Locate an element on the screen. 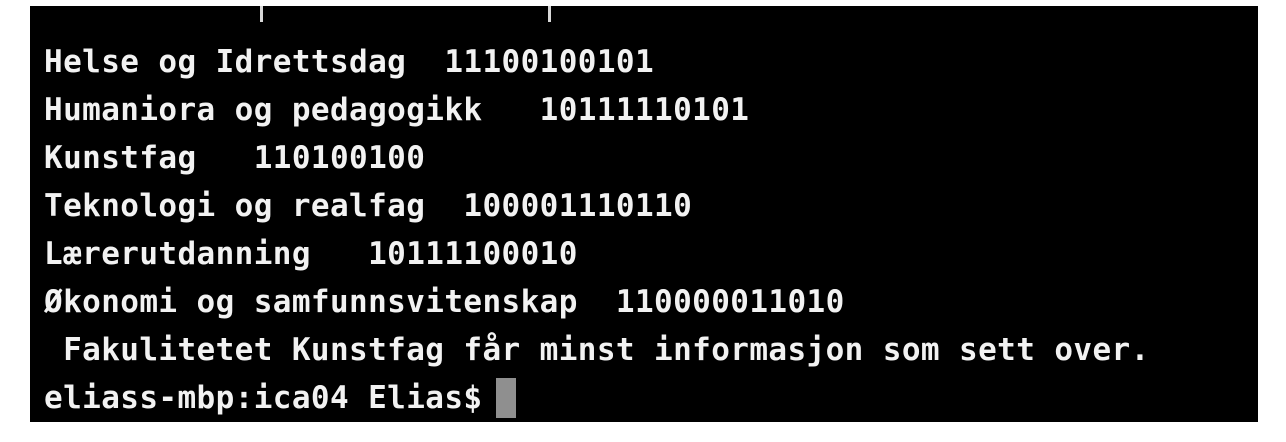  output-line: Humaniora og pedagogikk 10111110101 is located at coordinates (397, 110).